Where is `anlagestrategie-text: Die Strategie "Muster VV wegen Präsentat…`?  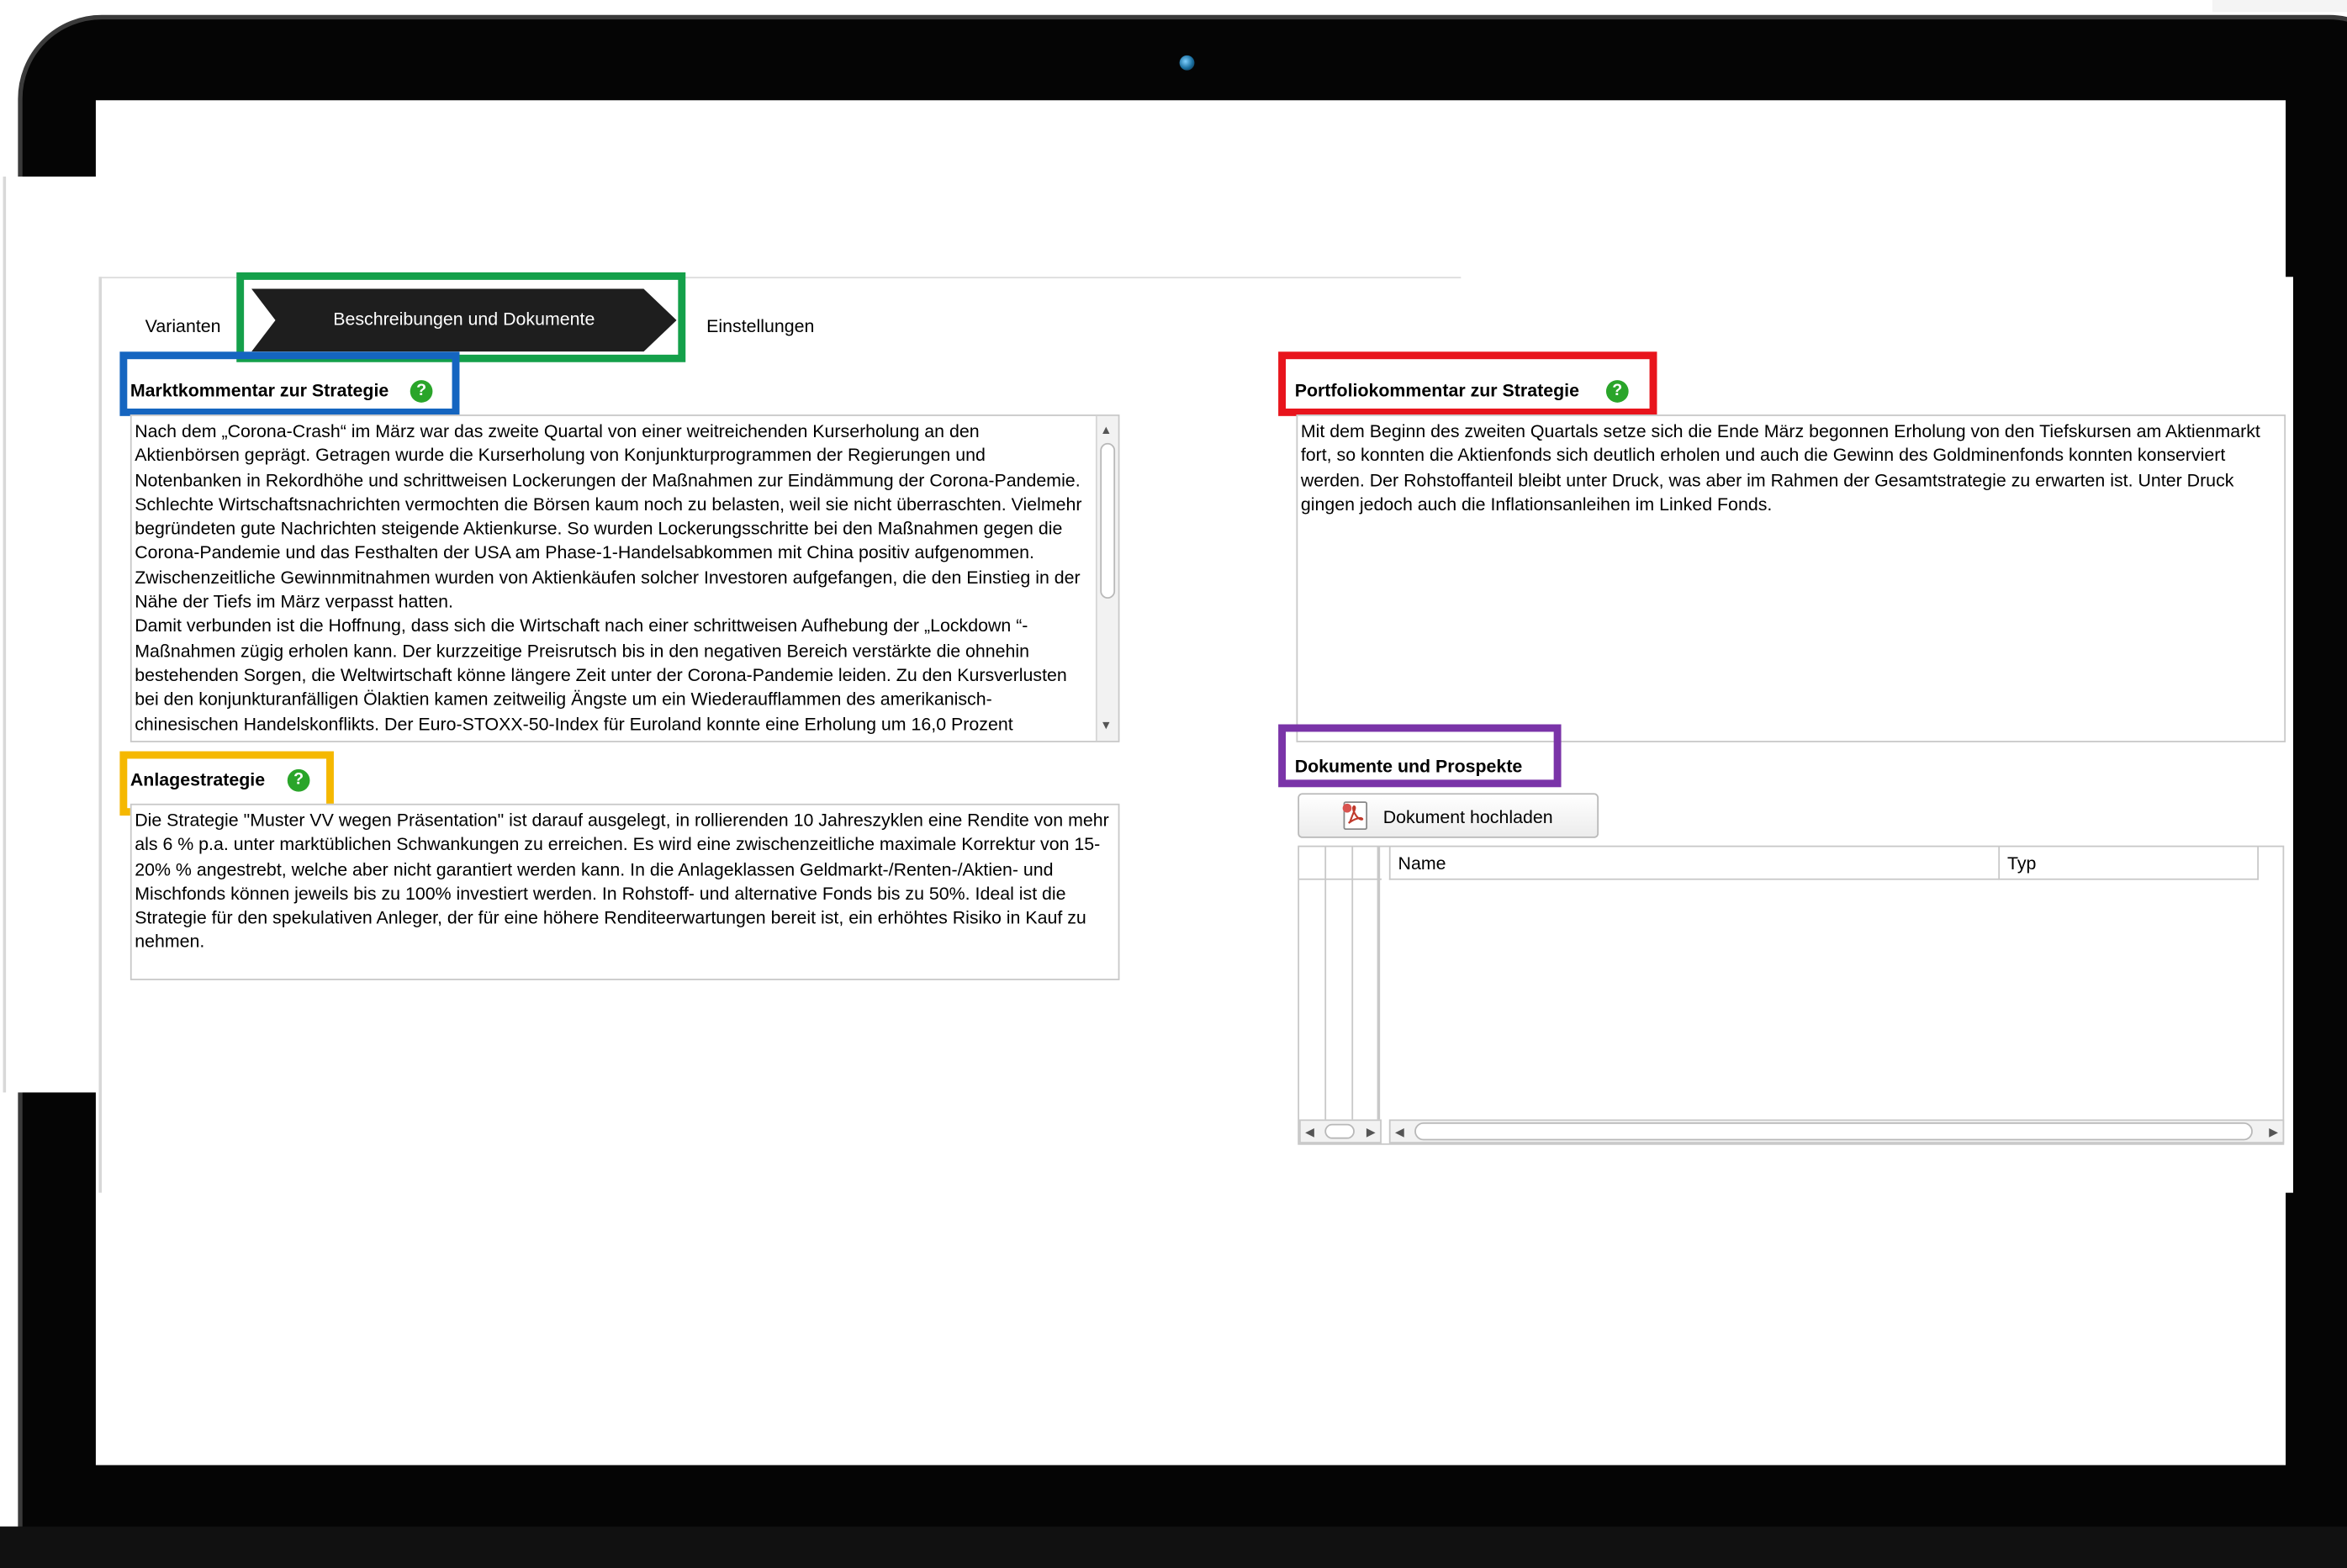 anlagestrategie-text: Die Strategie "Muster VV wegen Präsentat… is located at coordinates (622, 881).